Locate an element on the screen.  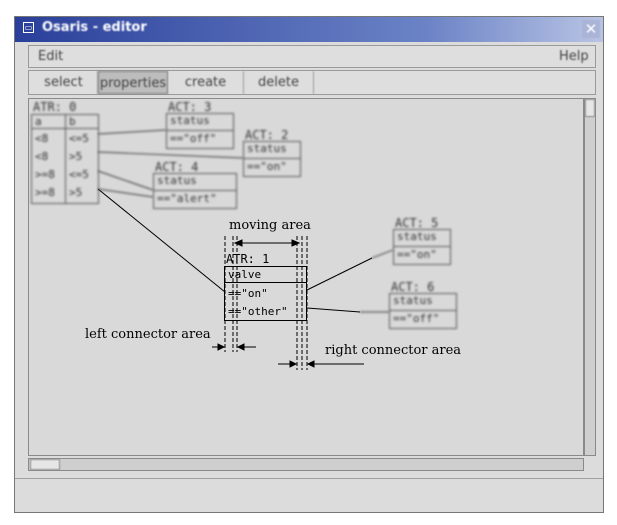
right-connector-arrowhead-in is located at coordinates (293, 364).